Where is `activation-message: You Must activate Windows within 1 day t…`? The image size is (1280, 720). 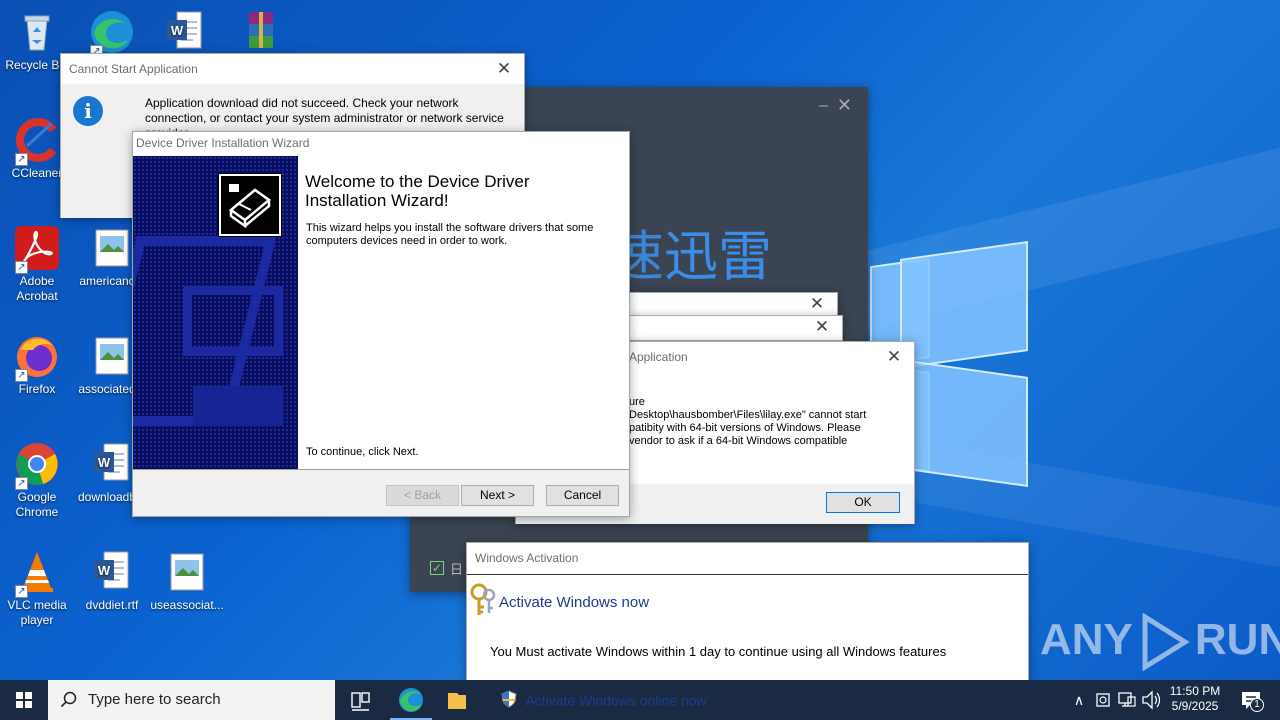 activation-message: You Must activate Windows within 1 day t… is located at coordinates (718, 651).